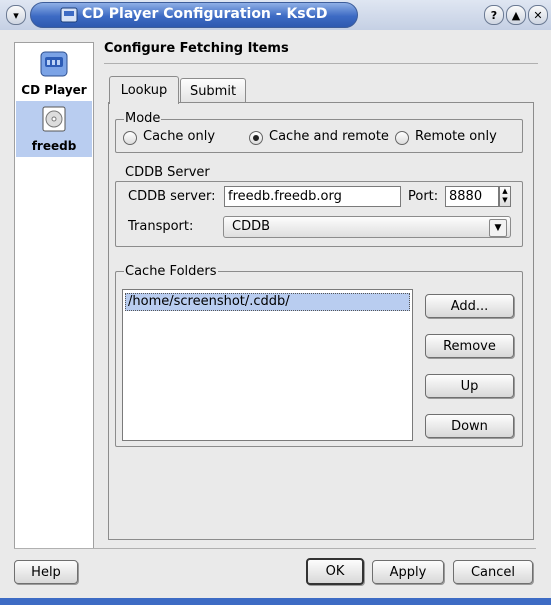 This screenshot has width=551, height=605. I want to click on button-label: Apply, so click(408, 572).